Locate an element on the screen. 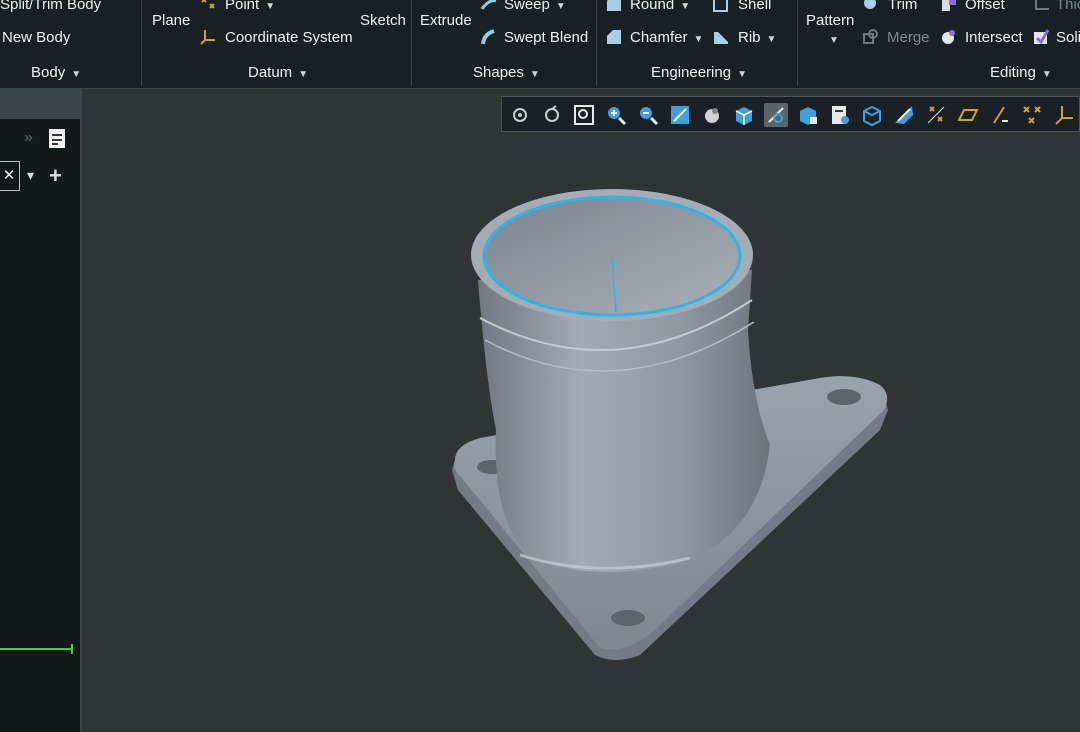 The image size is (1080, 732). intersect-icon is located at coordinates (948, 37).